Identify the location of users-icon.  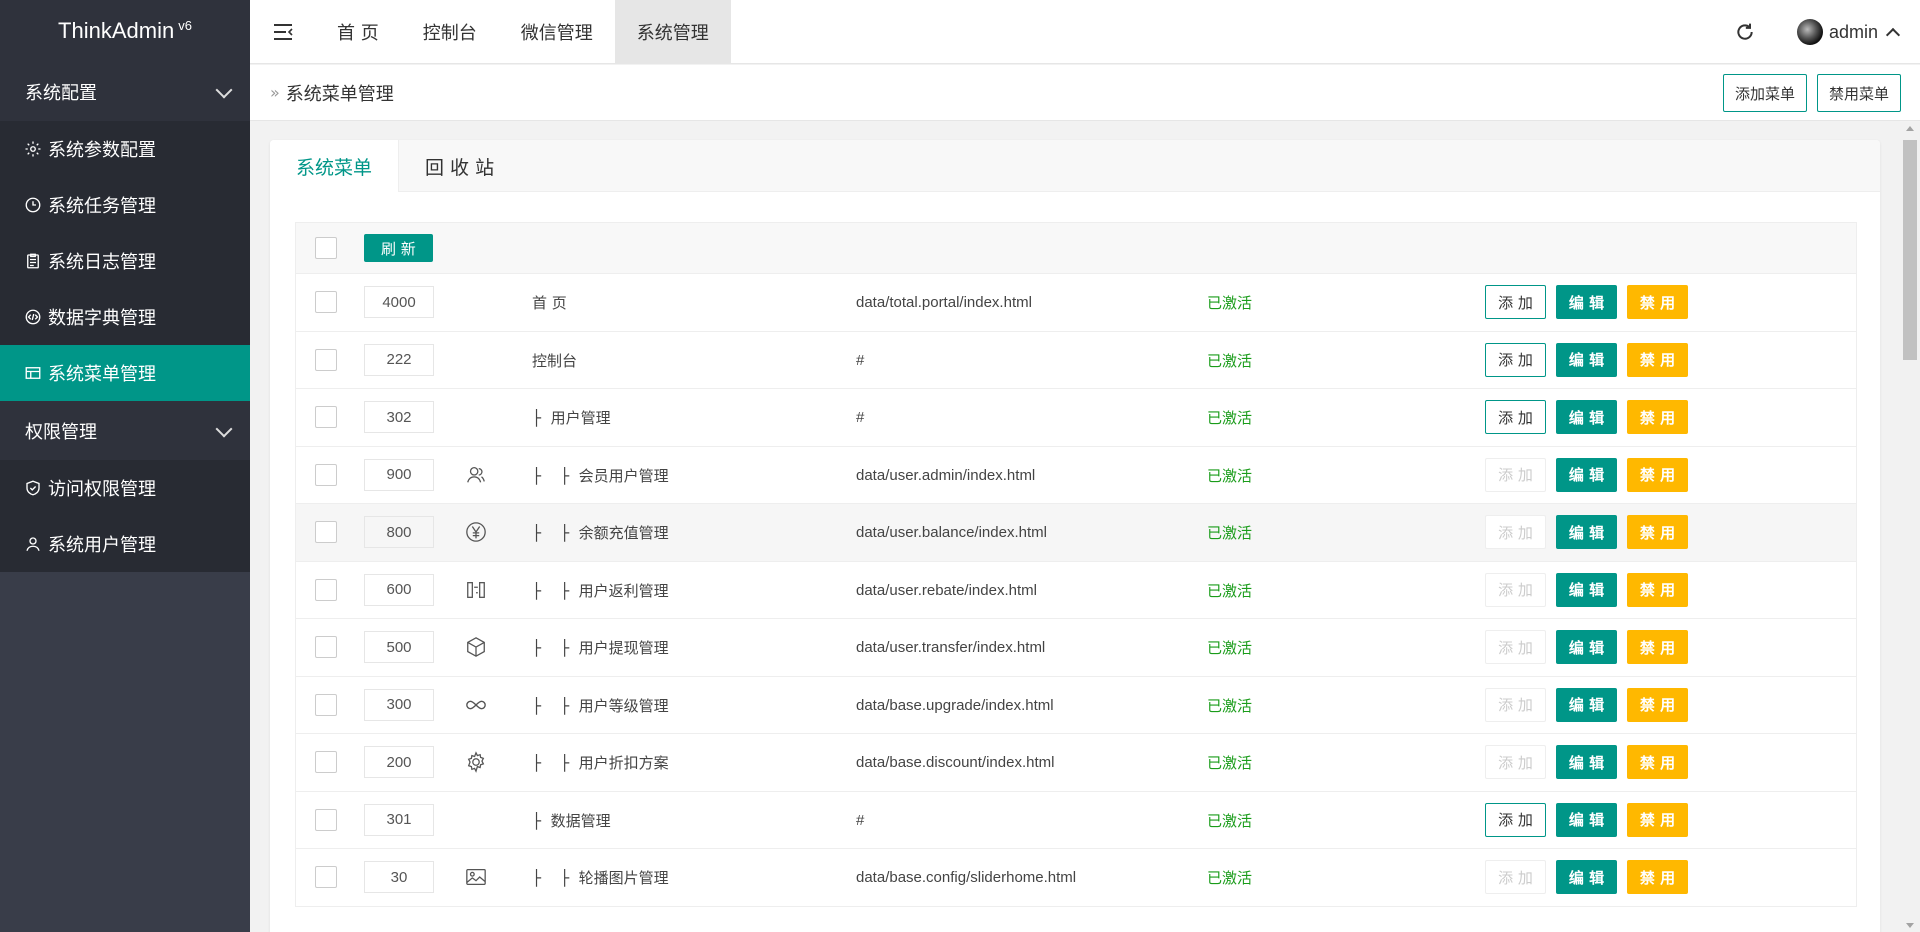
(476, 475).